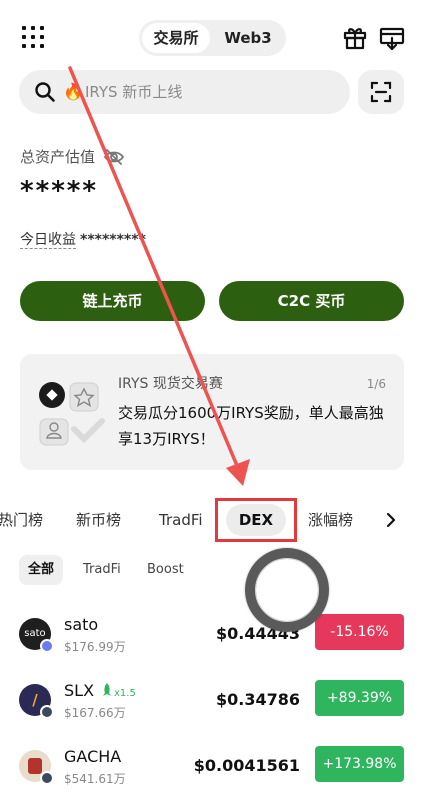  I want to click on token-price: $0.34786, so click(257, 699).